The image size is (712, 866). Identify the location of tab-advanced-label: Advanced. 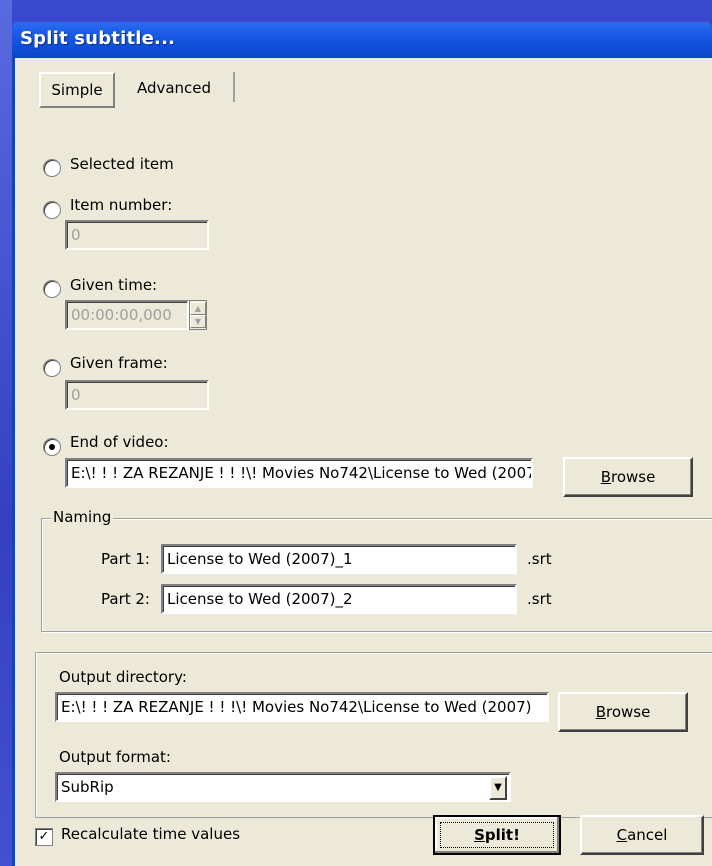
(174, 88).